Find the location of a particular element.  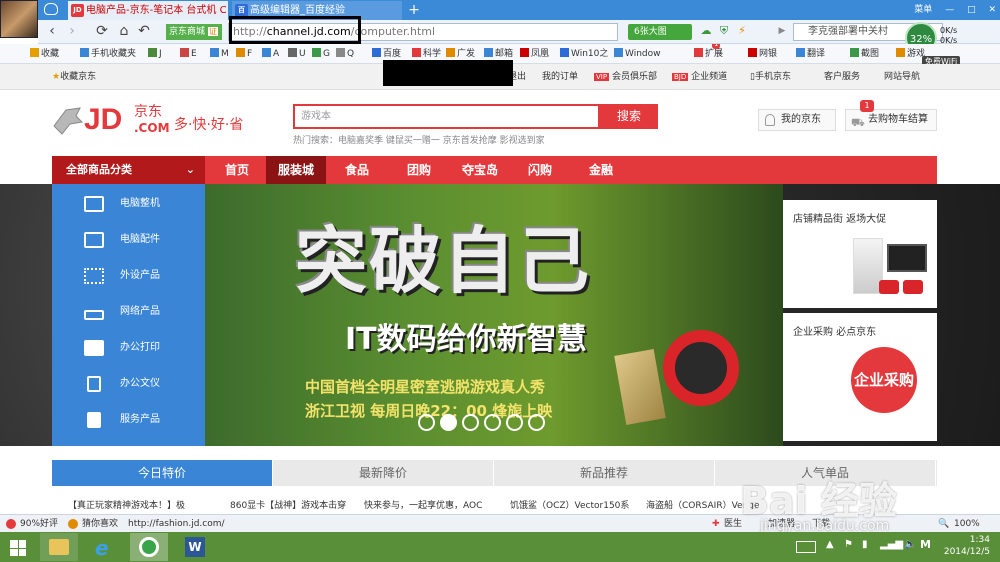

cat-computers: 电脑整机 is located at coordinates (128, 204).